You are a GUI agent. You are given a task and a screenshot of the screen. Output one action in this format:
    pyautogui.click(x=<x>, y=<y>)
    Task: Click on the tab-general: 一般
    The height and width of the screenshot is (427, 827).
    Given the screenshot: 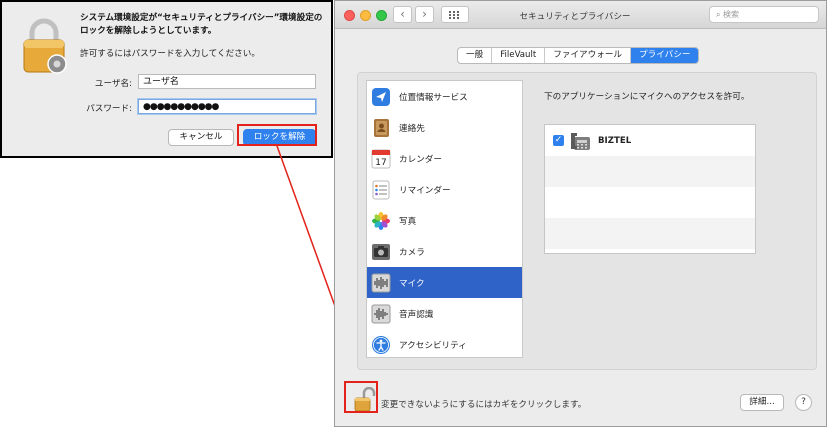 What is the action you would take?
    pyautogui.click(x=475, y=55)
    